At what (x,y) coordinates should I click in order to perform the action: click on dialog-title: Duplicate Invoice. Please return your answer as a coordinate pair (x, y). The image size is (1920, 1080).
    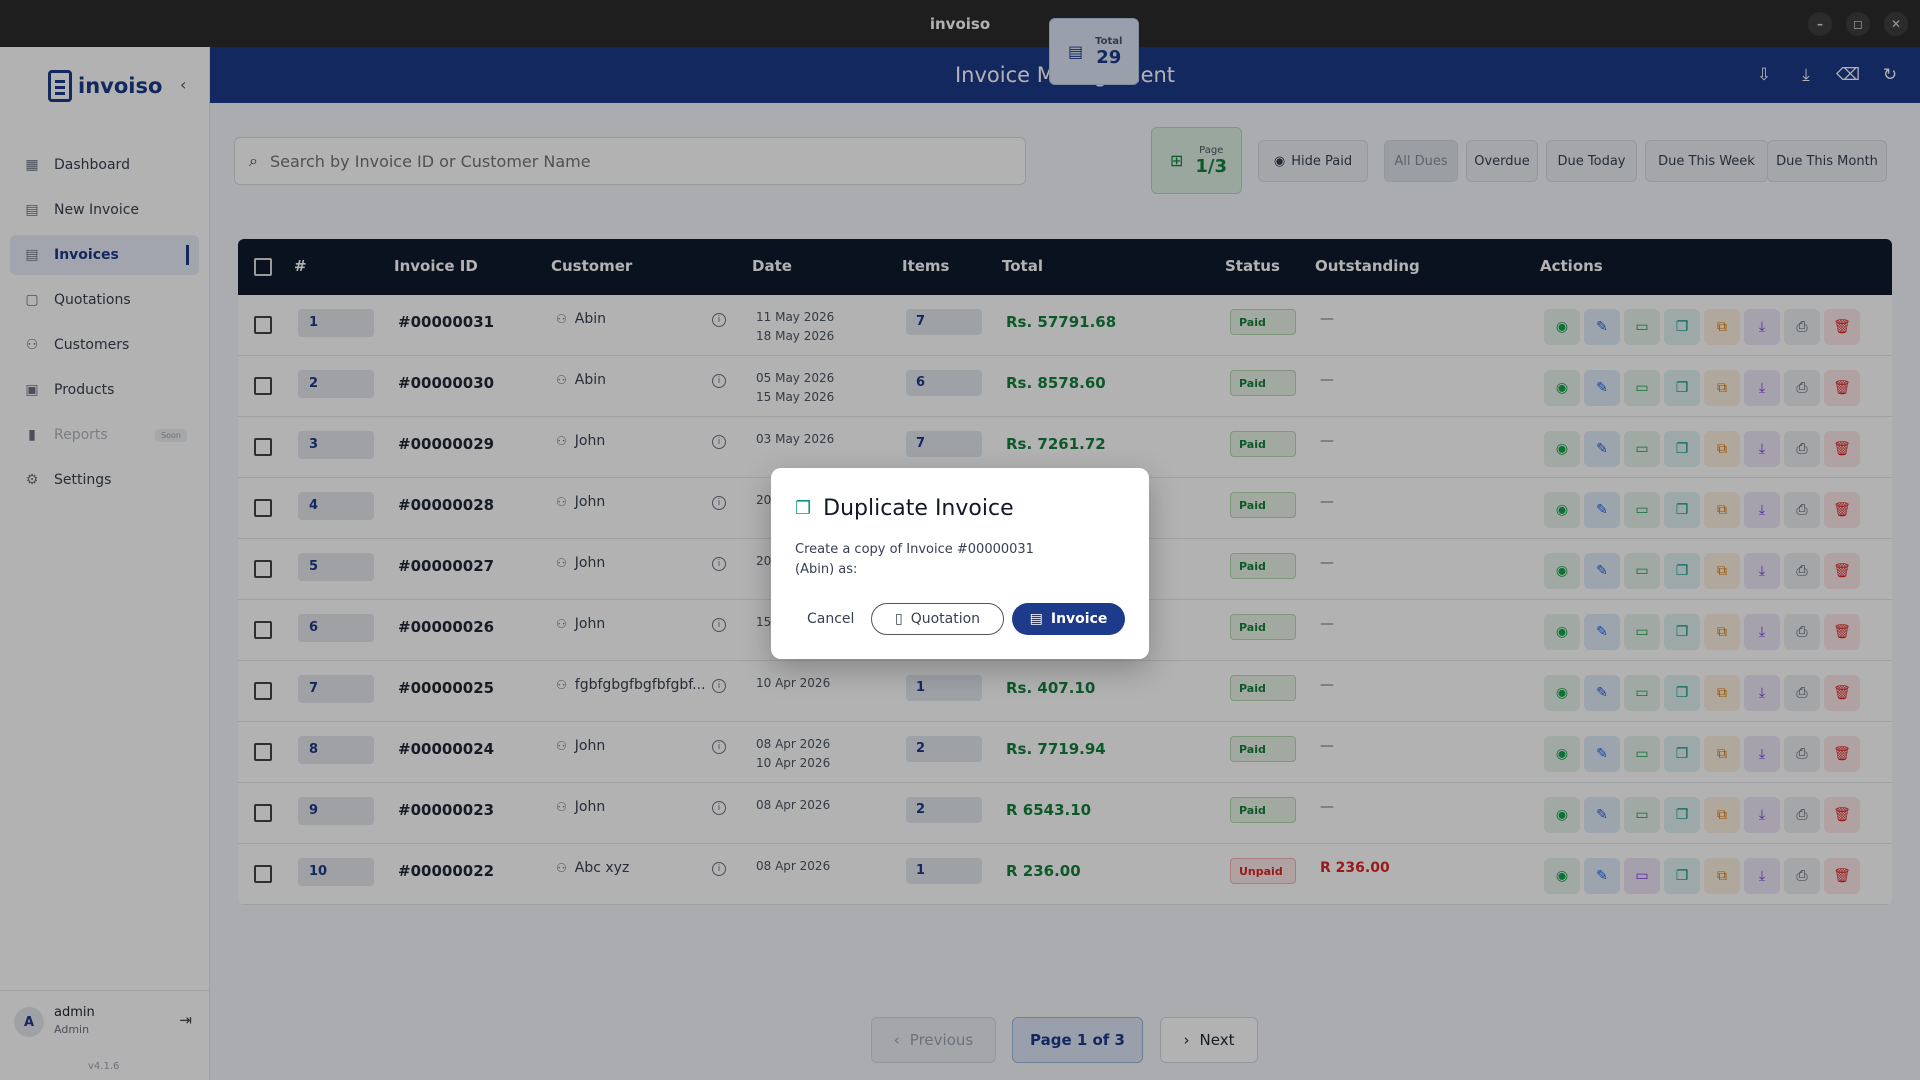
    Looking at the image, I should click on (918, 508).